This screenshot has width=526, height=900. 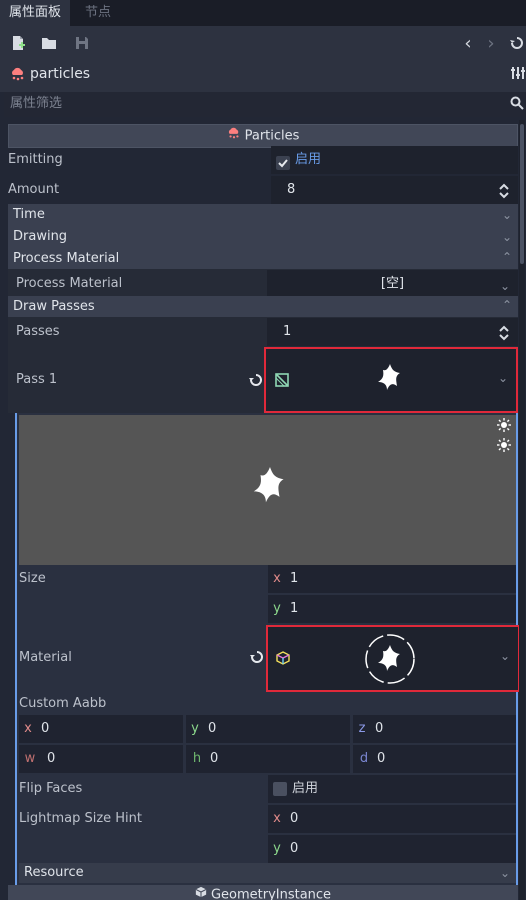 What do you see at coordinates (101, 729) in the screenshot?
I see `aabb-x-field: x 0` at bounding box center [101, 729].